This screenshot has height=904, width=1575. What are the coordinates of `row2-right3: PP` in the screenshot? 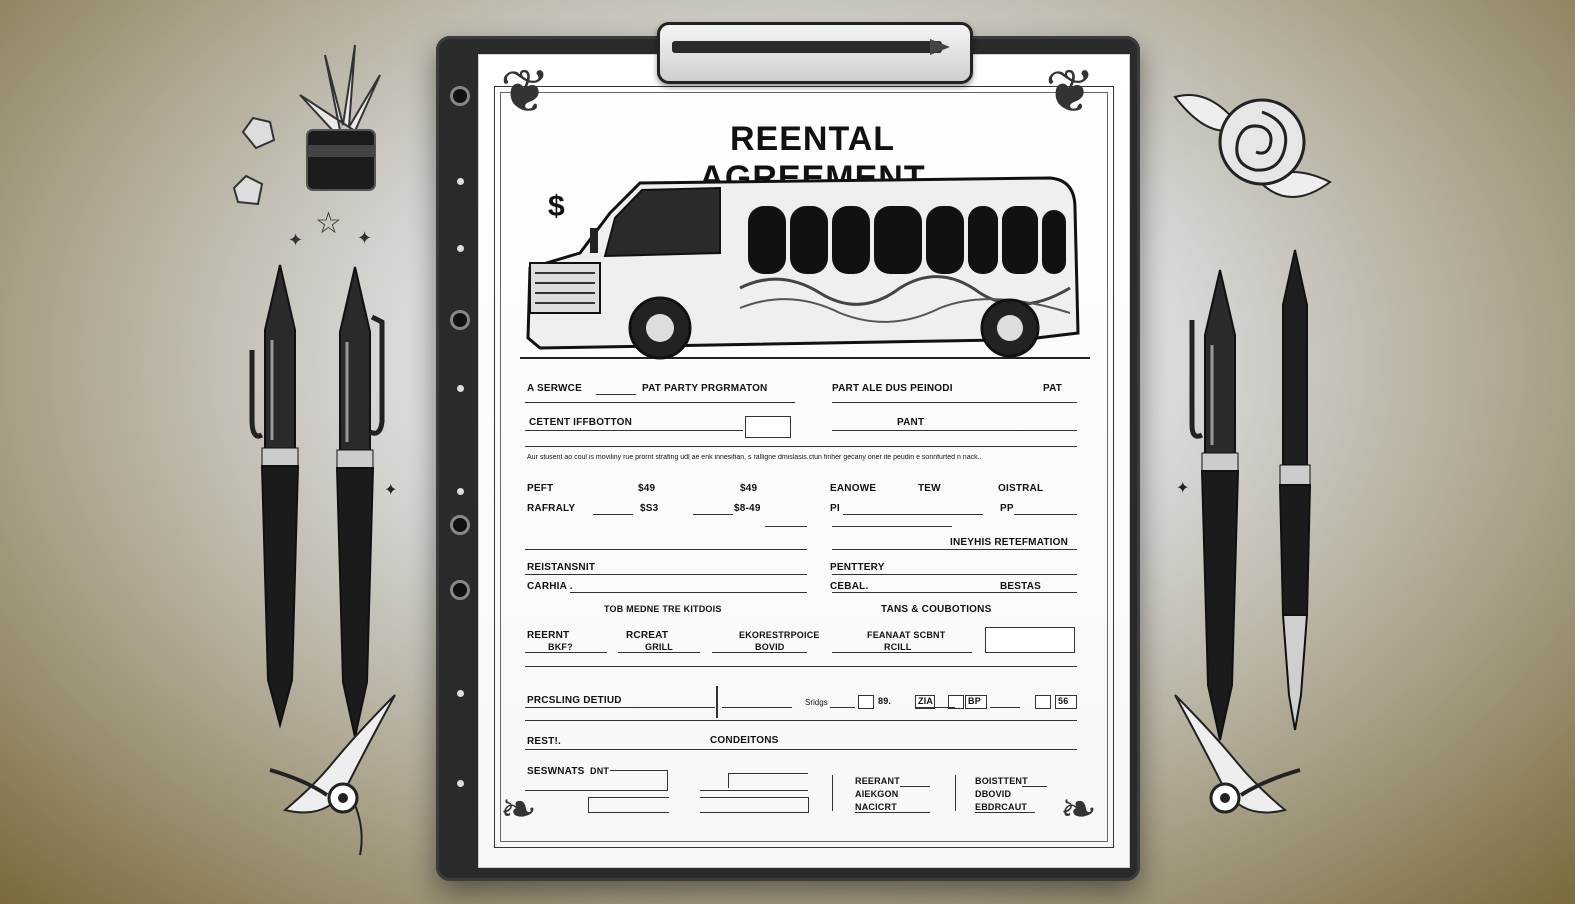 It's located at (1007, 508).